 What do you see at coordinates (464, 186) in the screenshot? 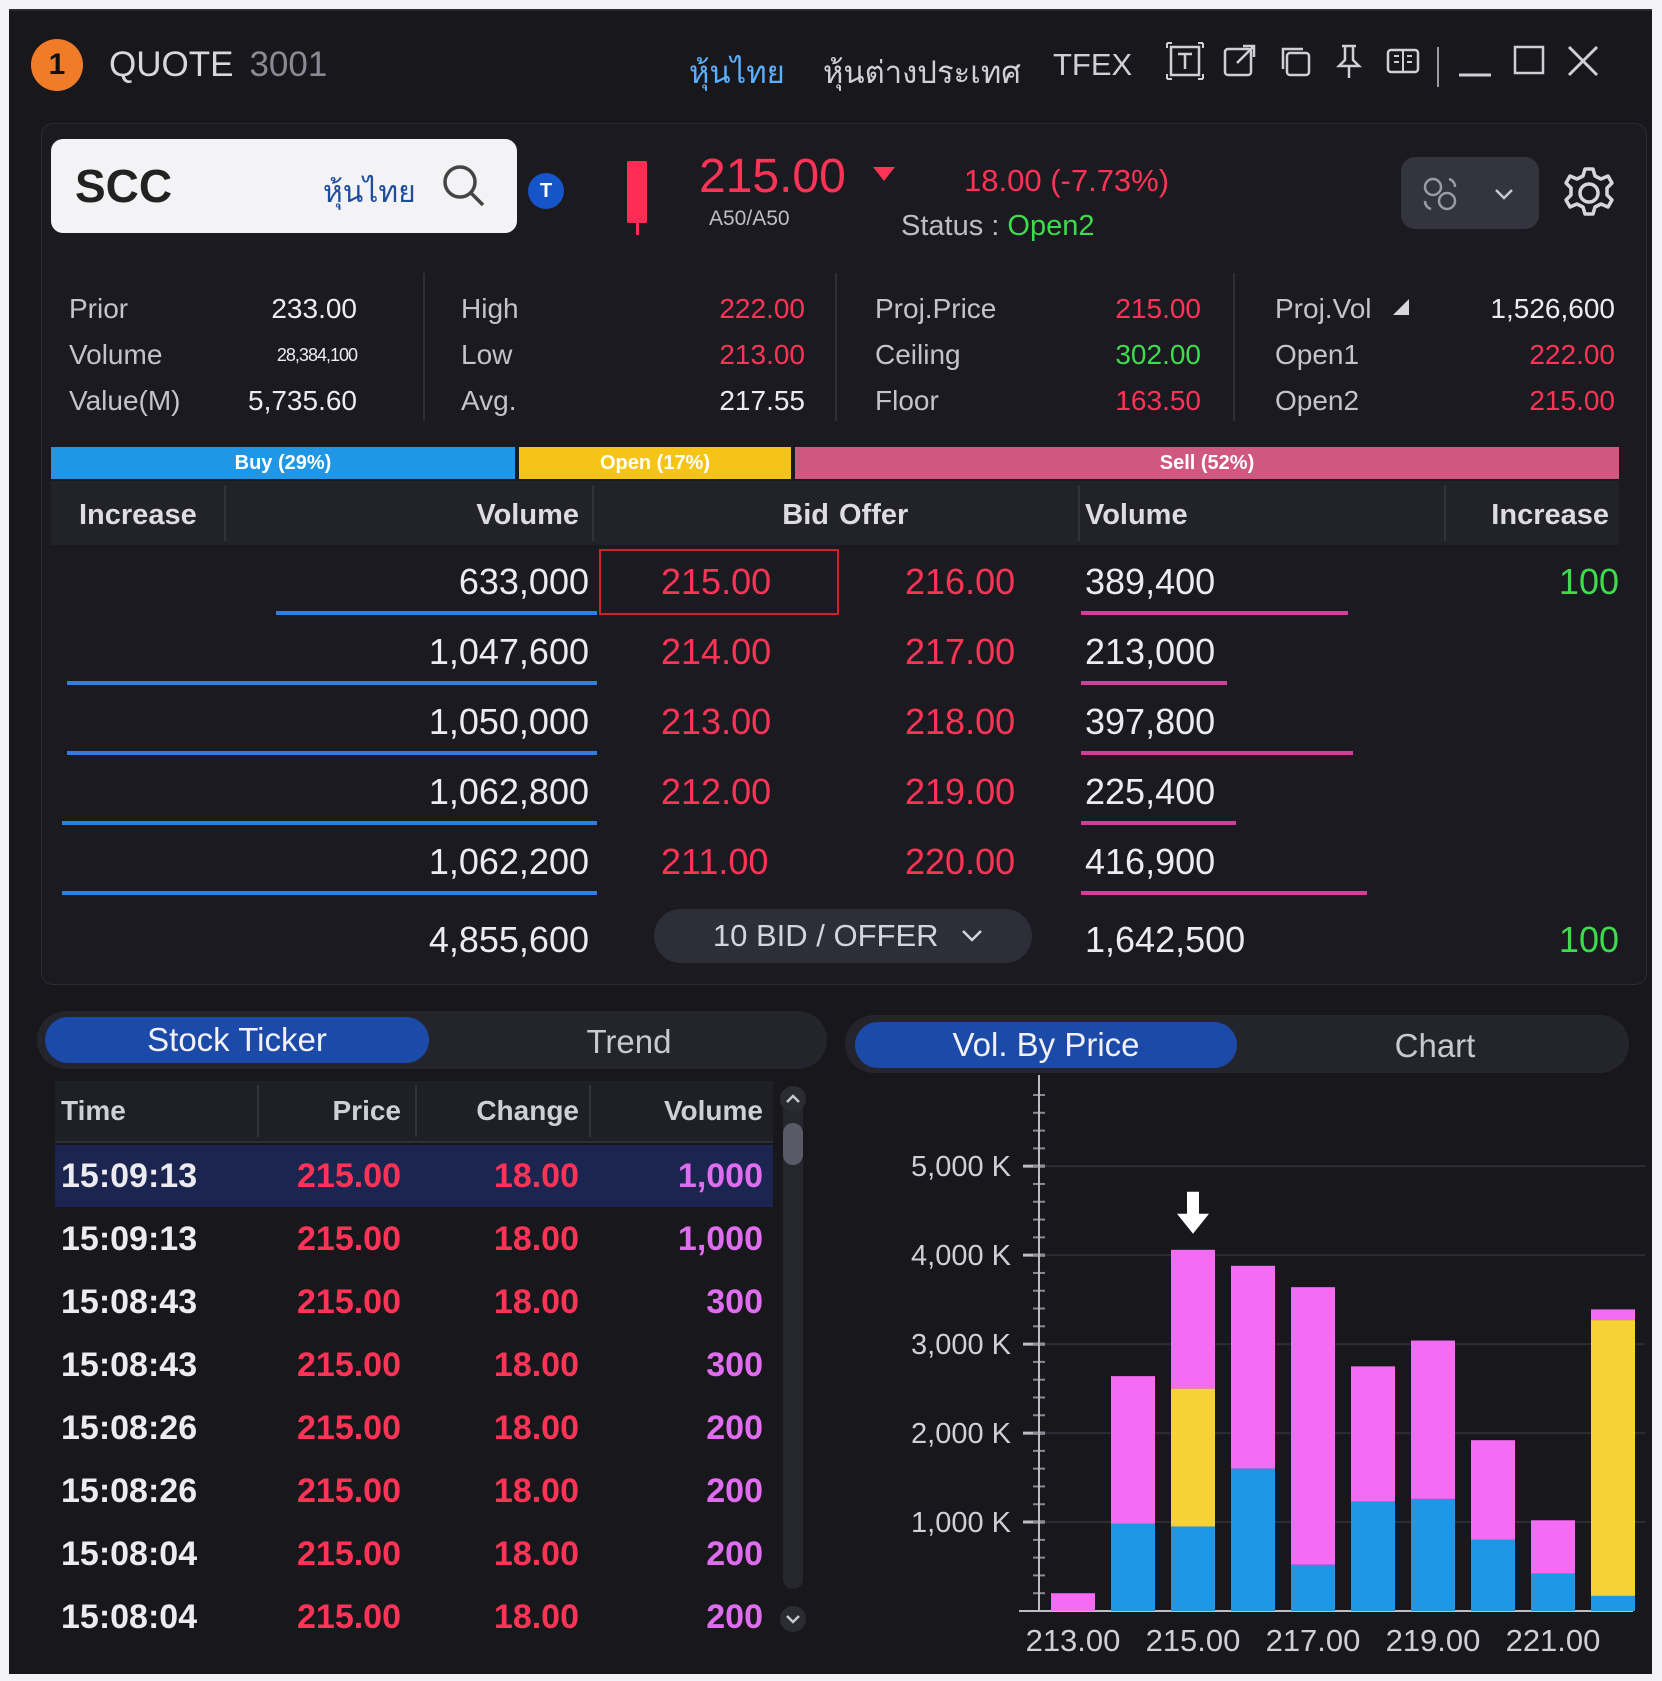
I see `search-icon` at bounding box center [464, 186].